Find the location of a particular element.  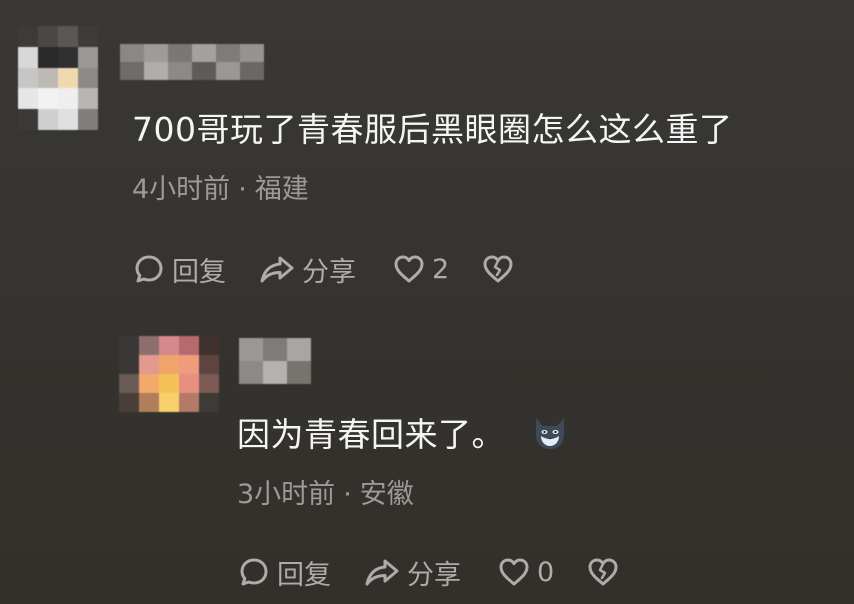

cat-face-emoji-icon is located at coordinates (550, 435).